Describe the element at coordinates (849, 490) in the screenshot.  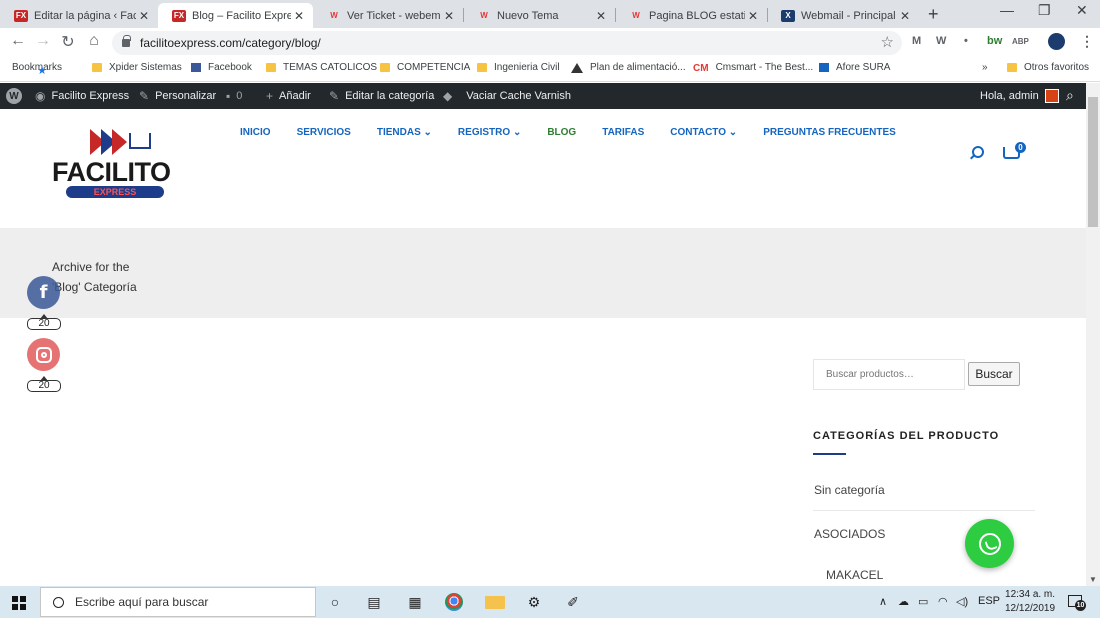
I see `category-item: Sin categoría` at that location.